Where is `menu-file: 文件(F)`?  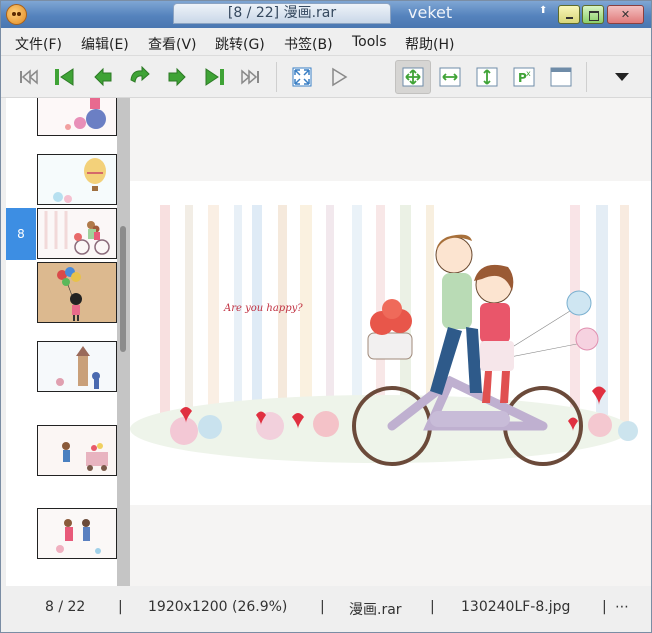 menu-file: 文件(F) is located at coordinates (38, 44).